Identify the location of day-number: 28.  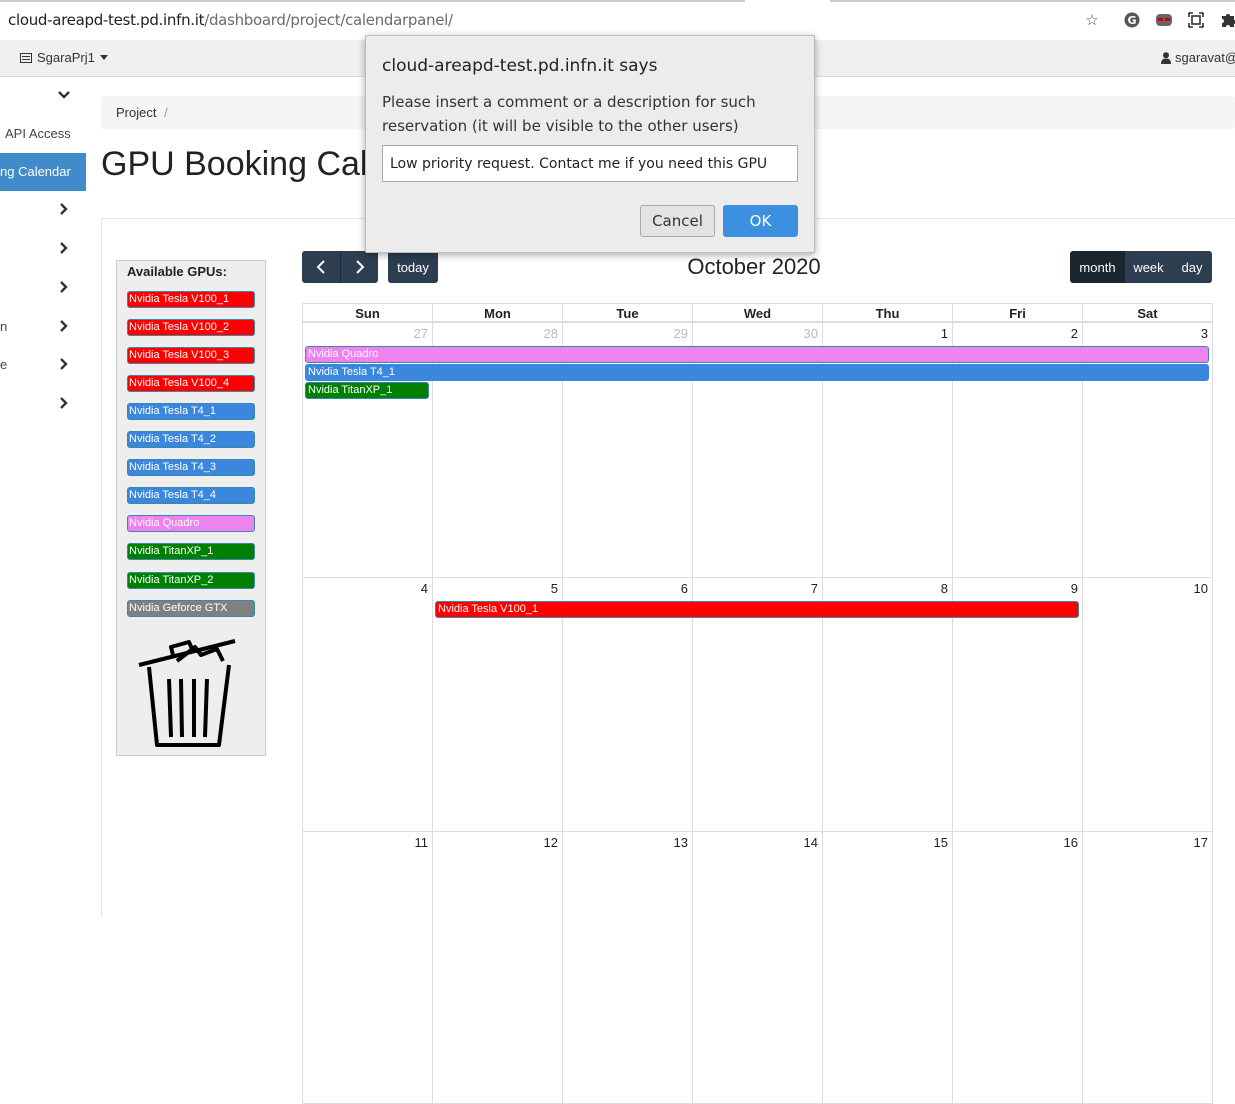
(550, 333).